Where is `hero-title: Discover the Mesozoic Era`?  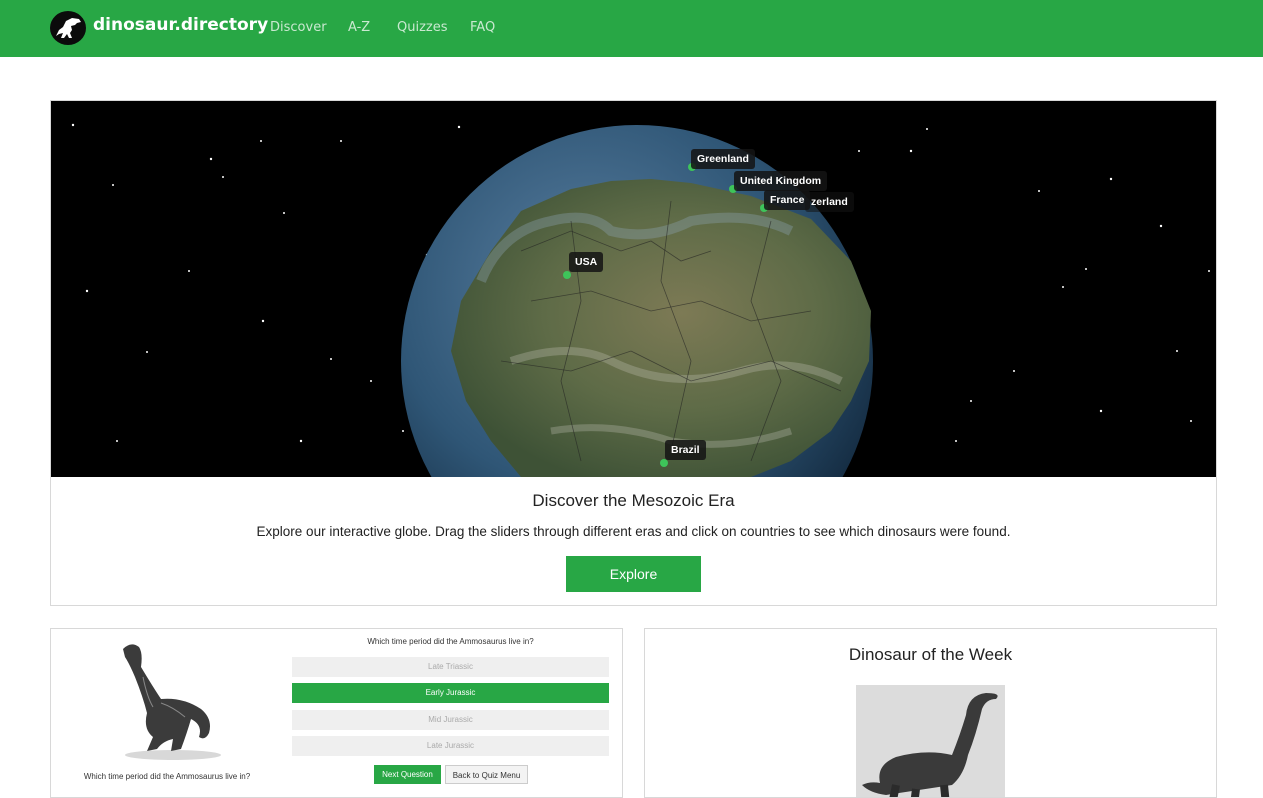 hero-title: Discover the Mesozoic Era is located at coordinates (633, 500).